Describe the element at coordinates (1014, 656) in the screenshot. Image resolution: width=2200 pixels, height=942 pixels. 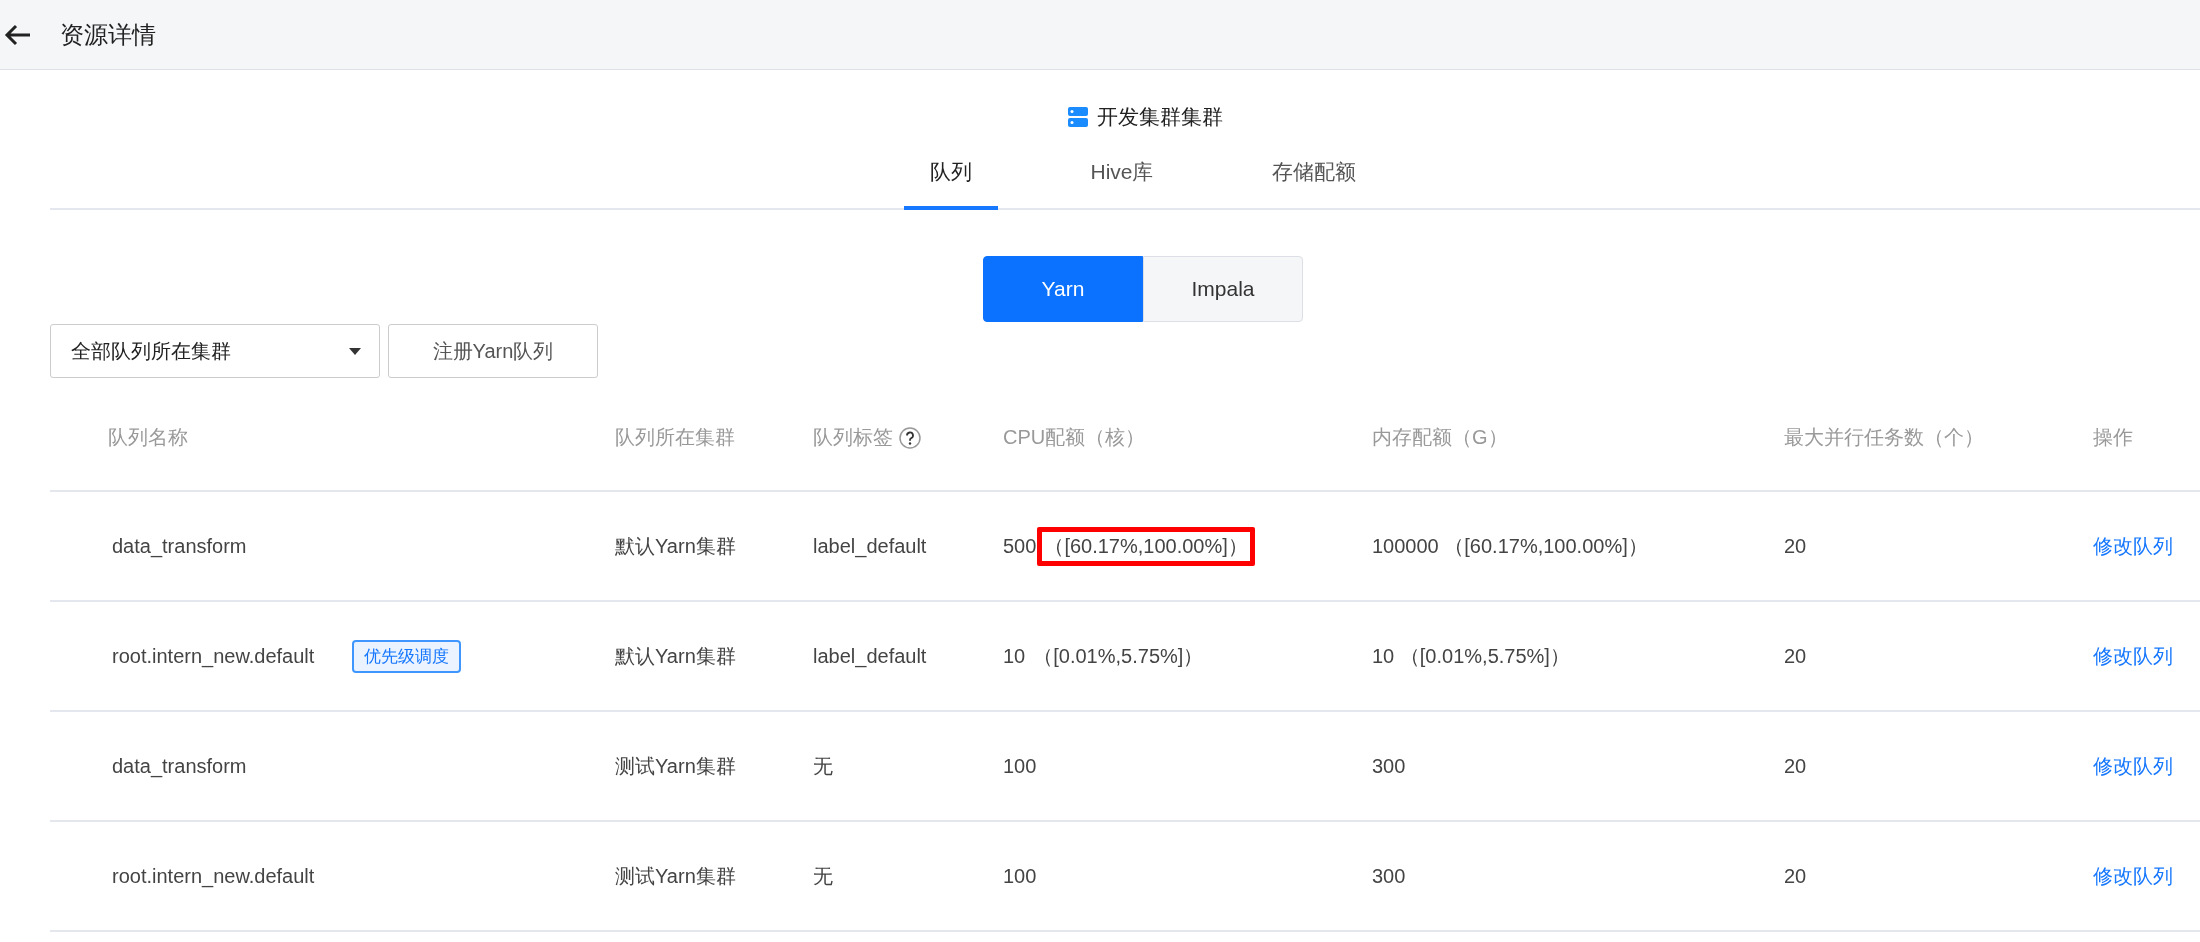
I see `cpu-quota: 10` at that location.